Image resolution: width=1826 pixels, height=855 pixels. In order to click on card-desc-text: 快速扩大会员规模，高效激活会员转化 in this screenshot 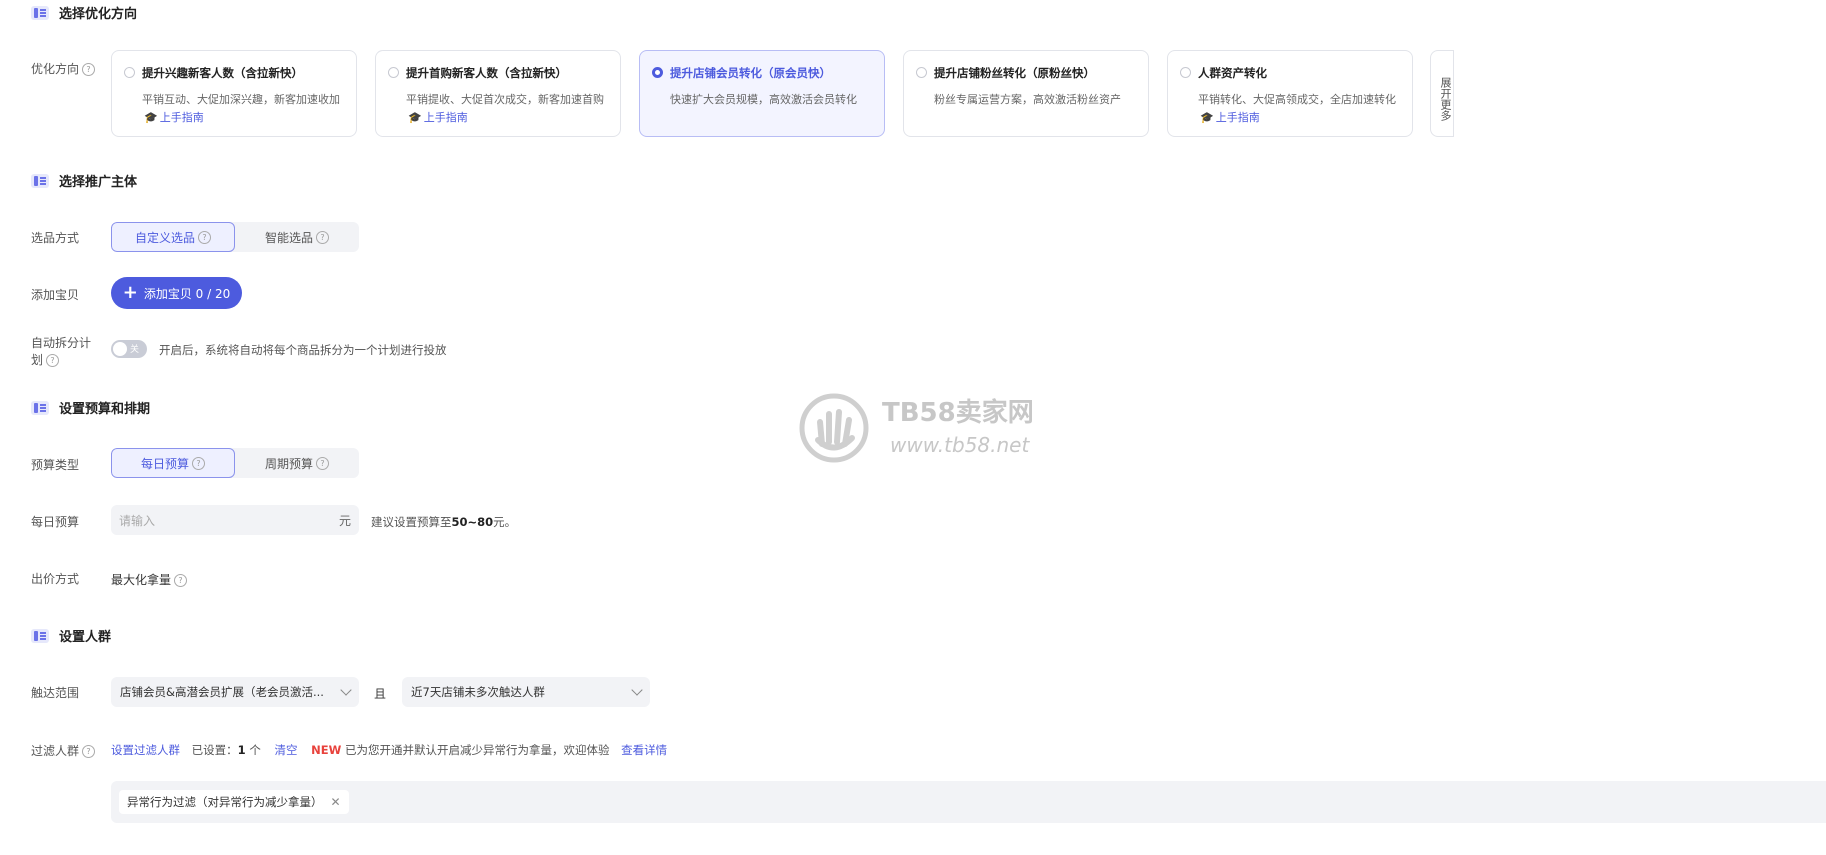, I will do `click(763, 99)`.